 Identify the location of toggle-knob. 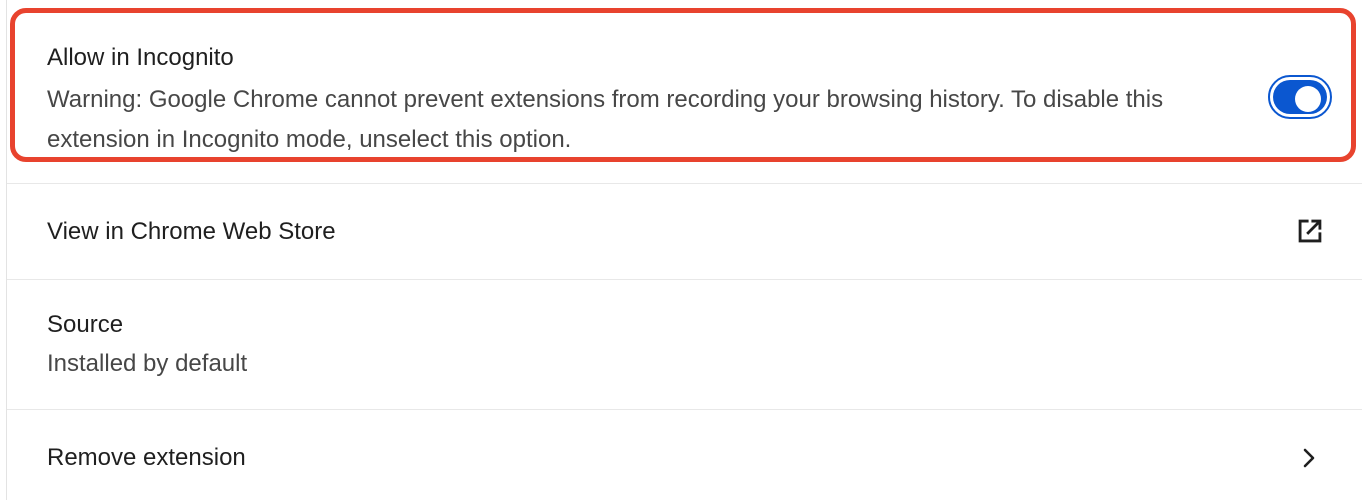
(1308, 99).